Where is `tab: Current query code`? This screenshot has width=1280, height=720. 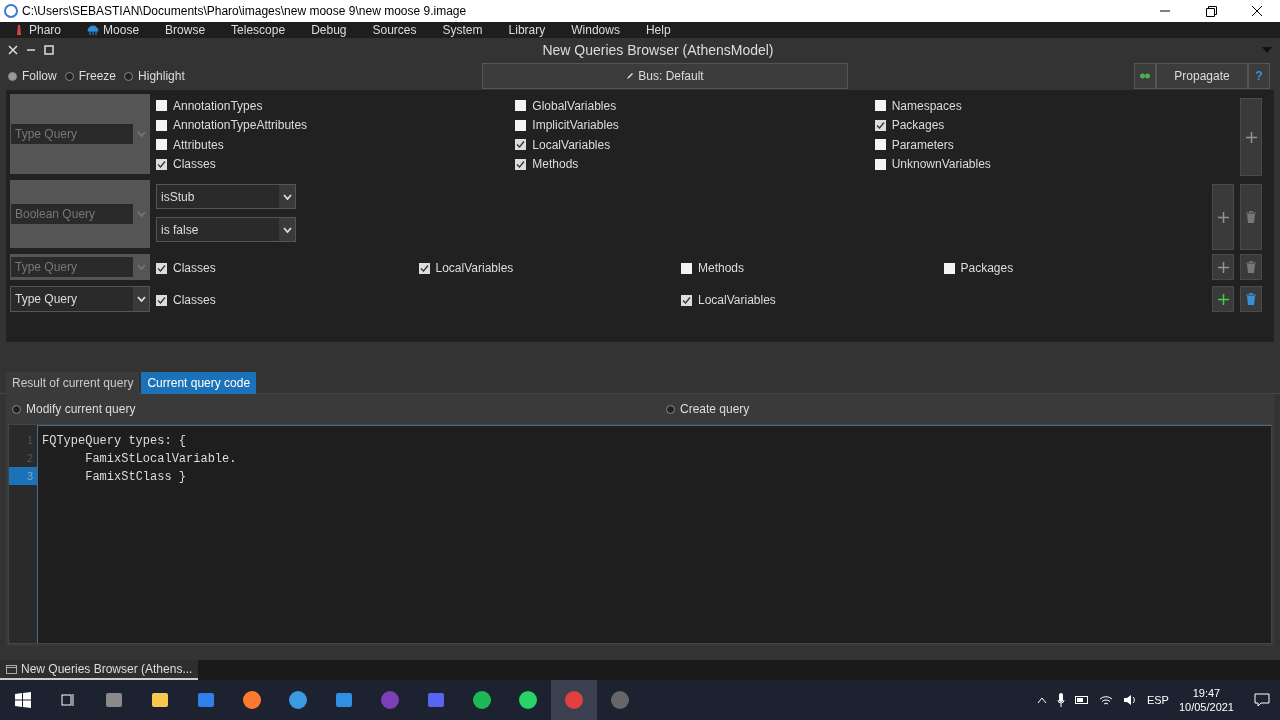 tab: Current query code is located at coordinates (199, 383).